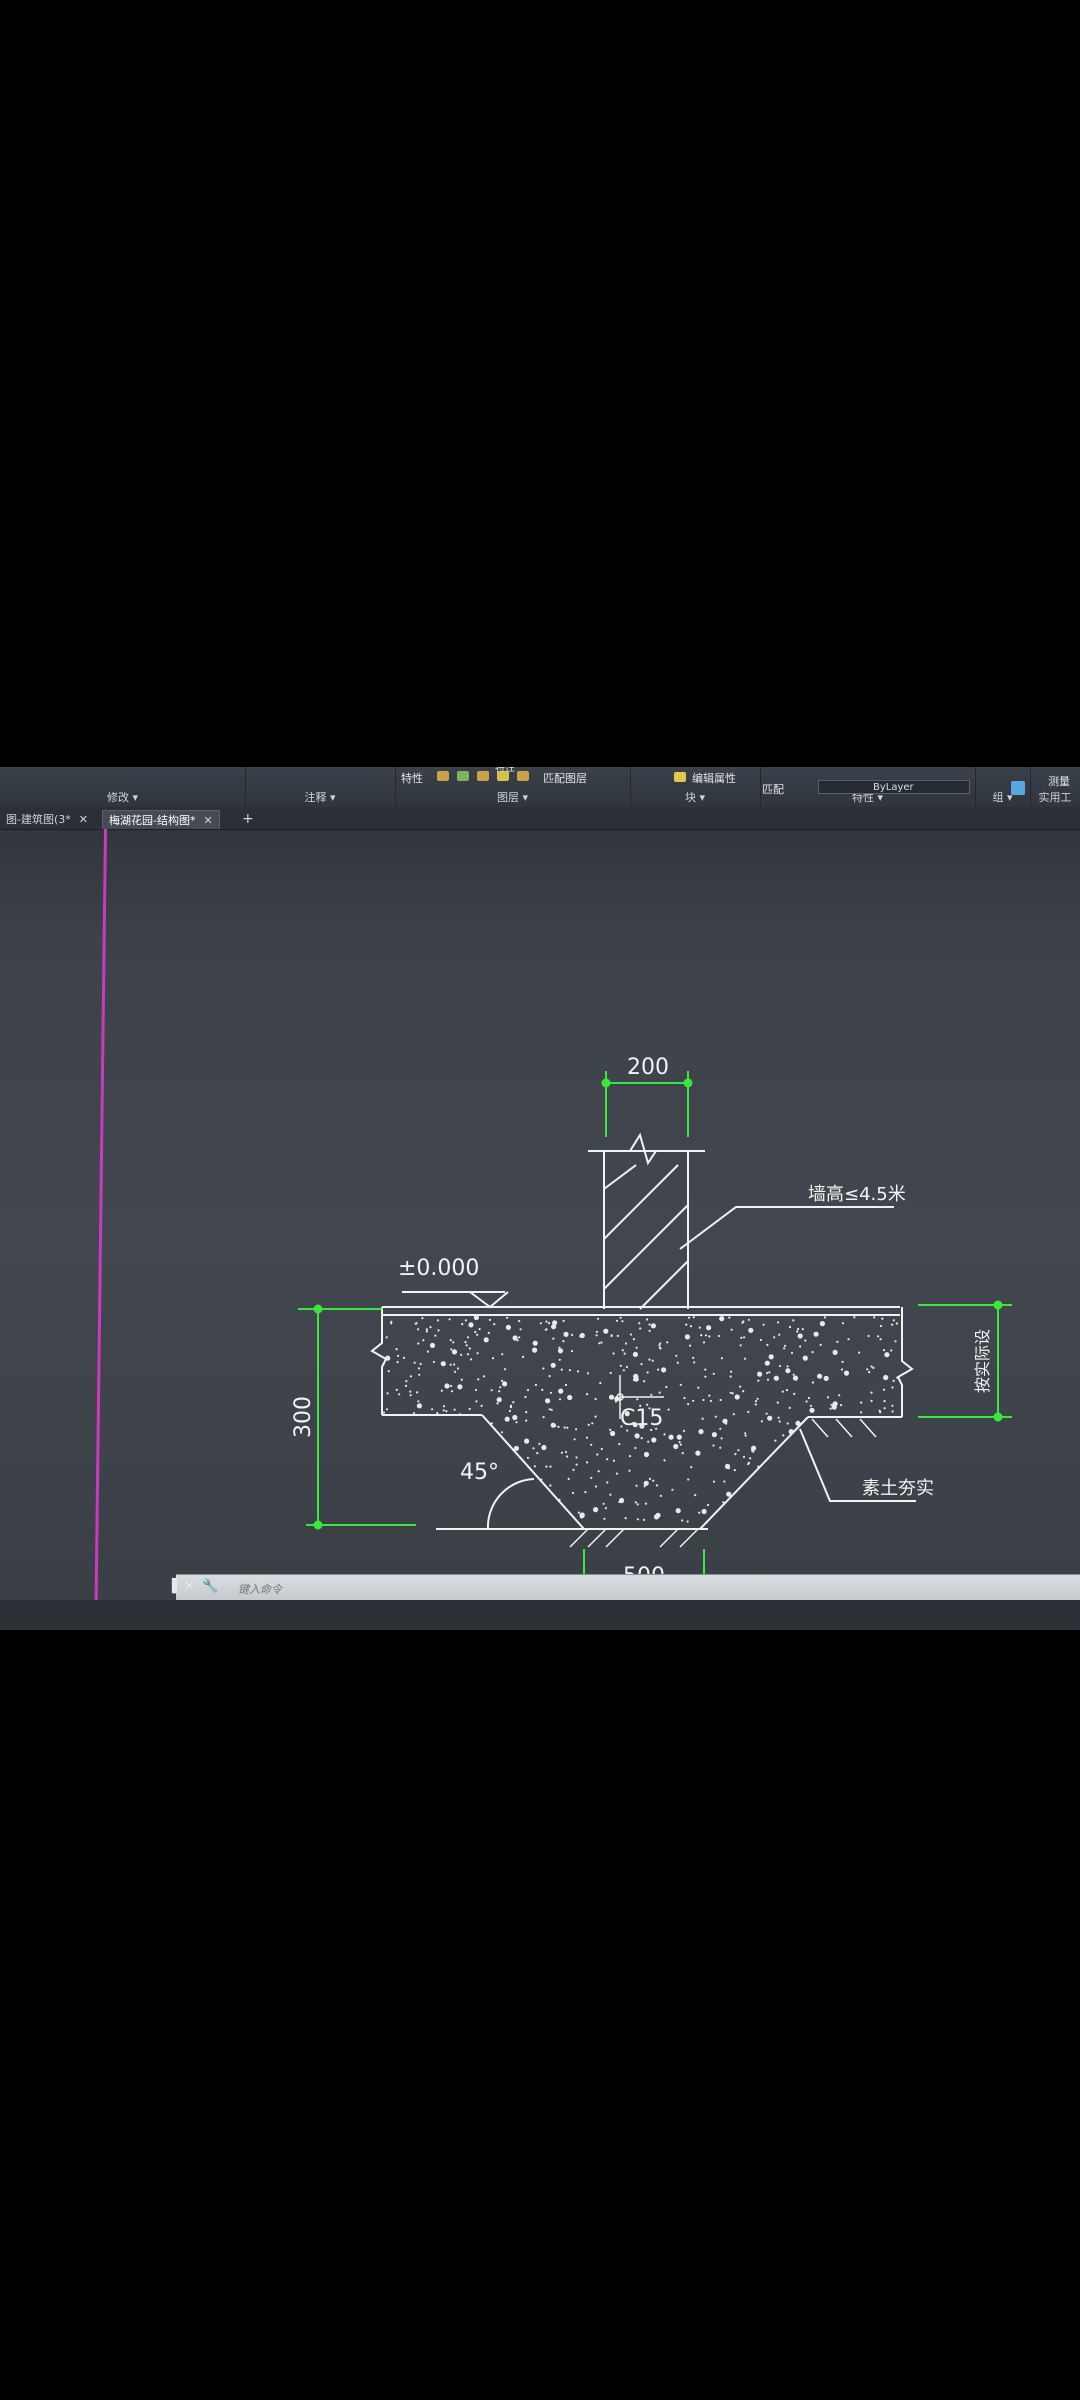  I want to click on ribbon-panel-groups: 组 ▾, so click(1003, 787).